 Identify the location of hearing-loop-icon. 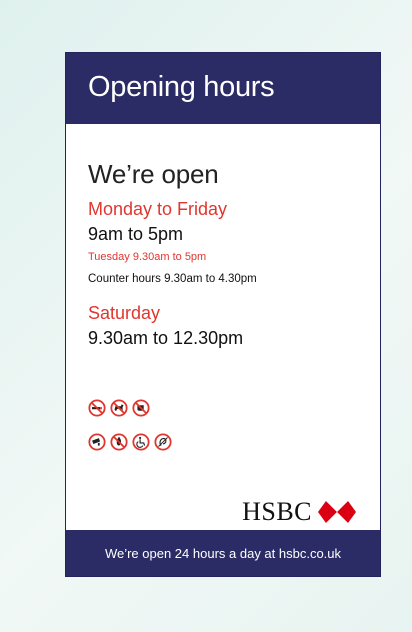
(163, 442).